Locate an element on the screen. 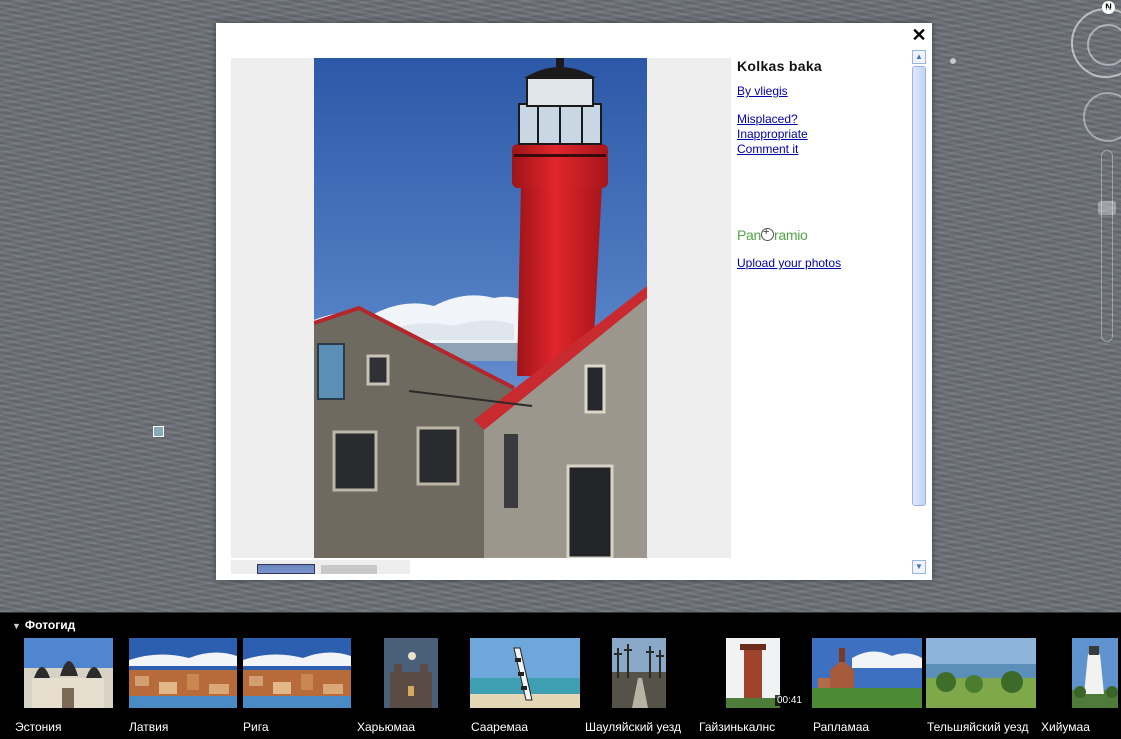 The image size is (1121, 739). panoramio-logo: Pan ramio is located at coordinates (822, 234).